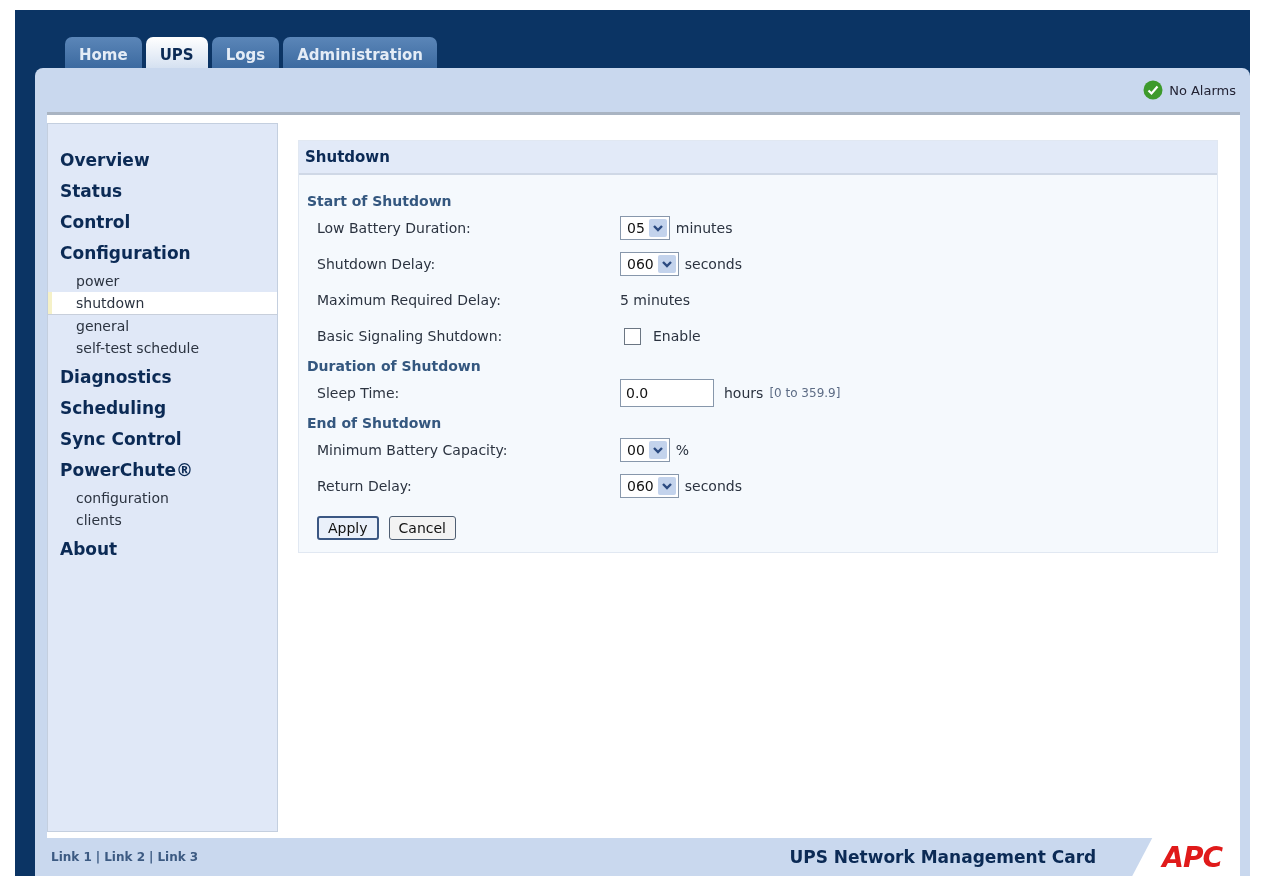 This screenshot has width=1276, height=876. What do you see at coordinates (1186, 857) in the screenshot?
I see `logo: APC` at bounding box center [1186, 857].